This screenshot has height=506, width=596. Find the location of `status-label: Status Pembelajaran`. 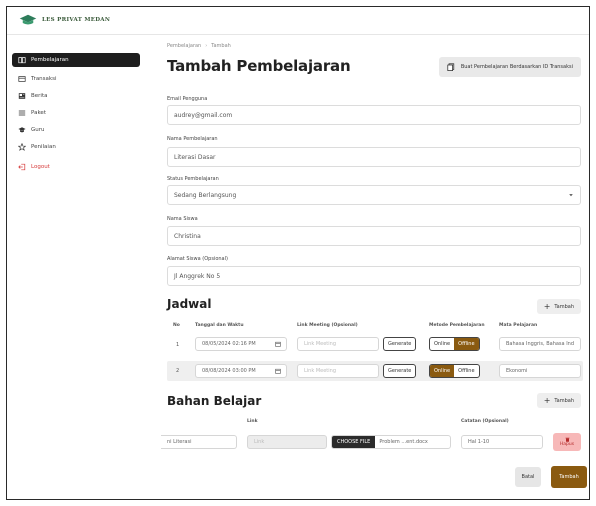

status-label: Status Pembelajaran is located at coordinates (193, 179).